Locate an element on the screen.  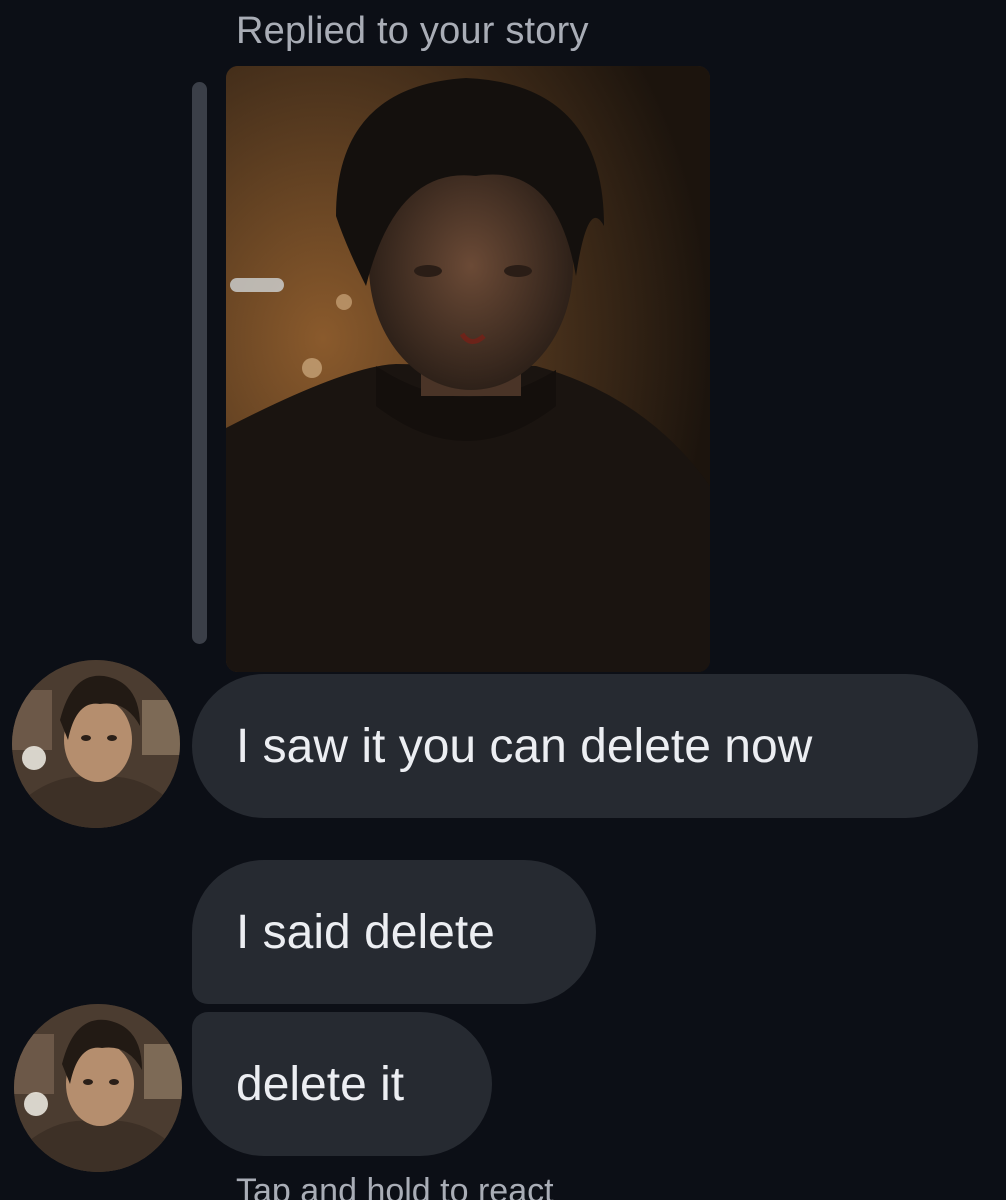
message-bubble: delete it is located at coordinates (342, 1084).